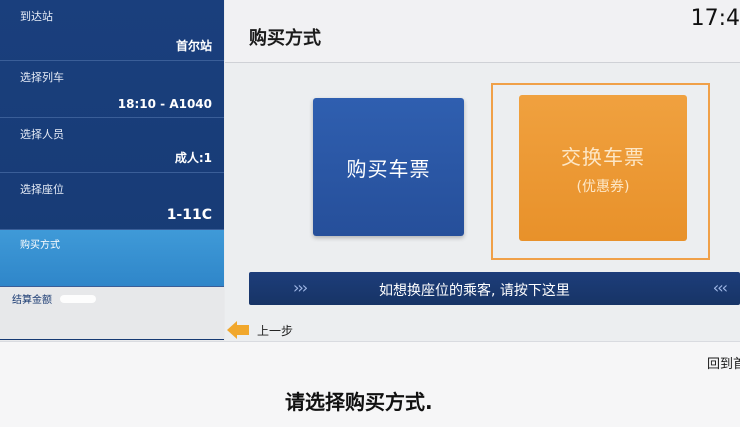  What do you see at coordinates (42, 77) in the screenshot?
I see `step-label: 选择列车` at bounding box center [42, 77].